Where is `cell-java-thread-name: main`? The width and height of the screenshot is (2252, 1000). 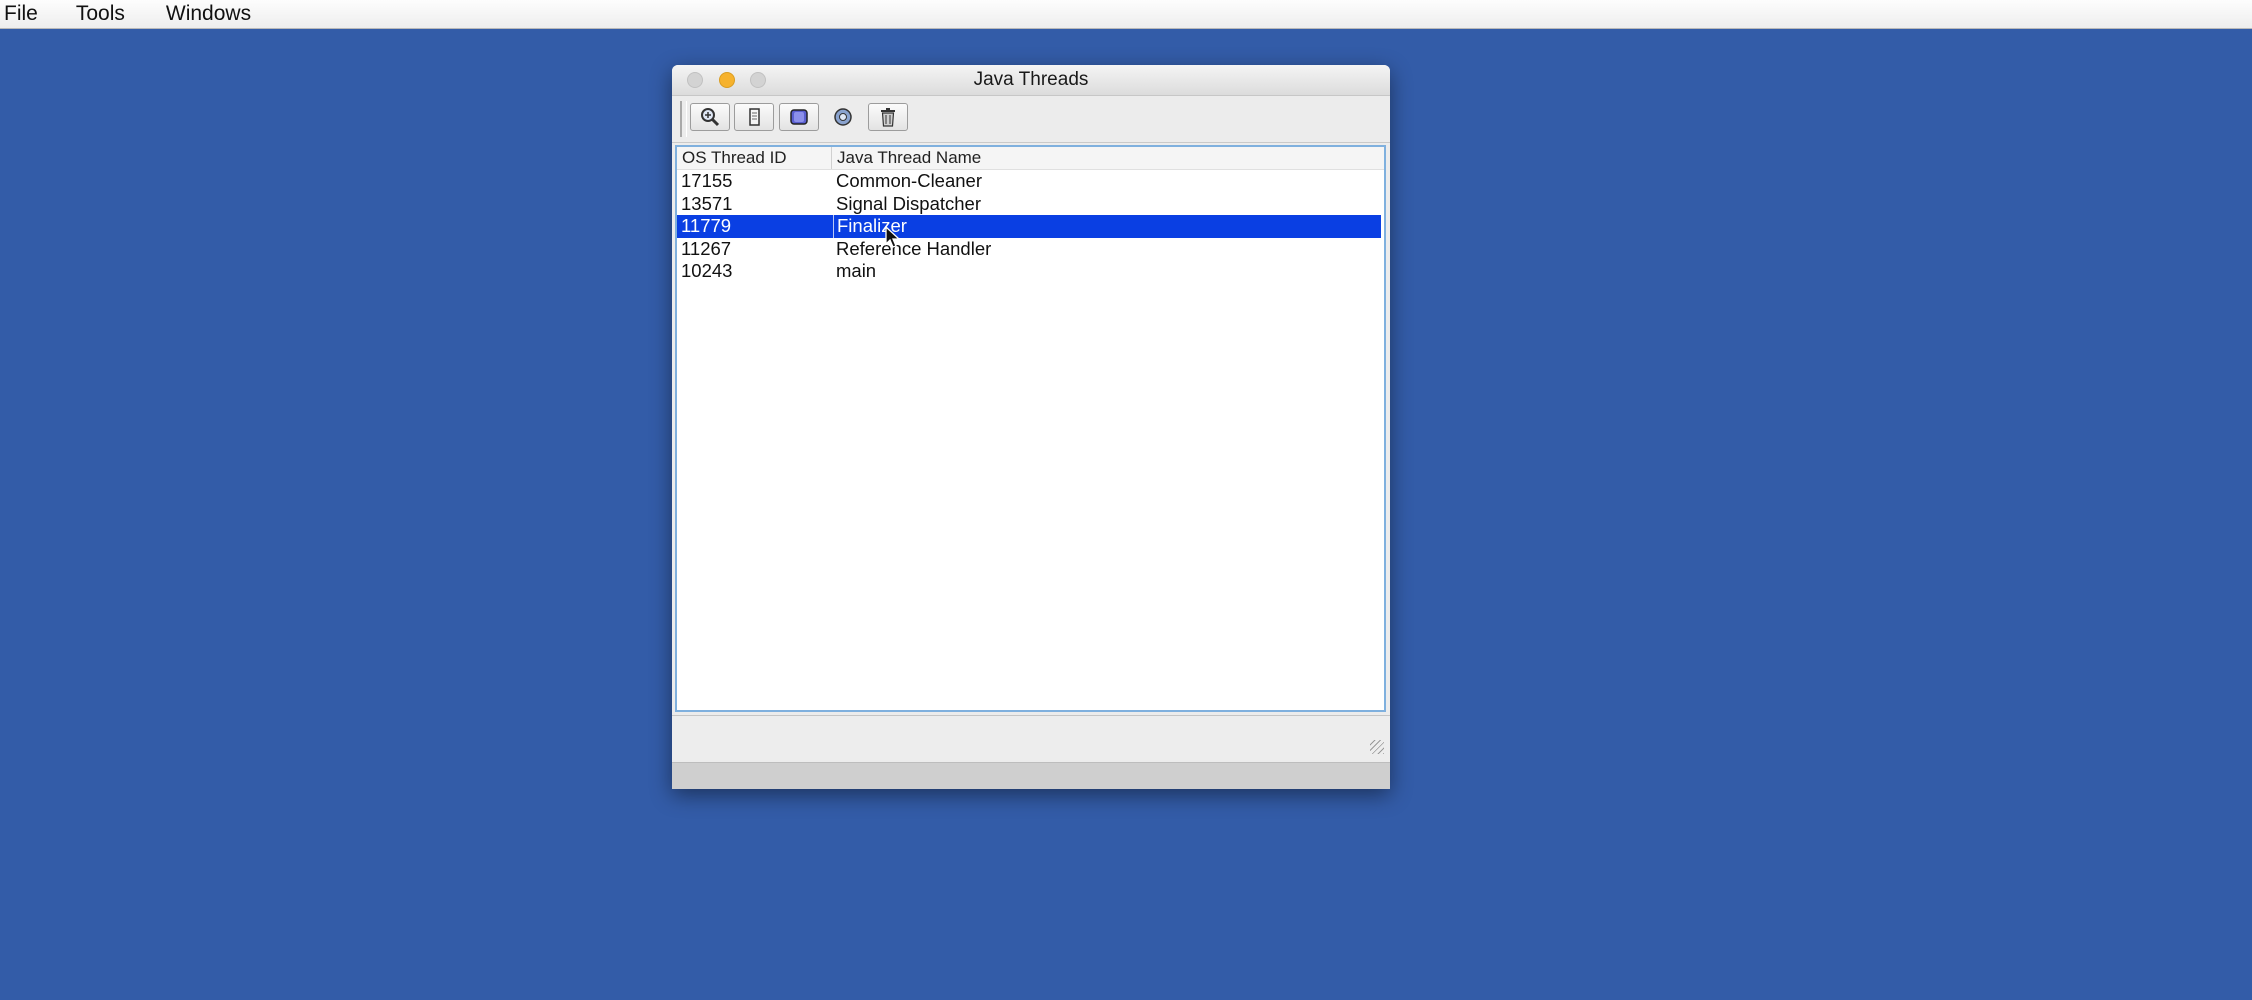
cell-java-thread-name: main is located at coordinates (856, 270).